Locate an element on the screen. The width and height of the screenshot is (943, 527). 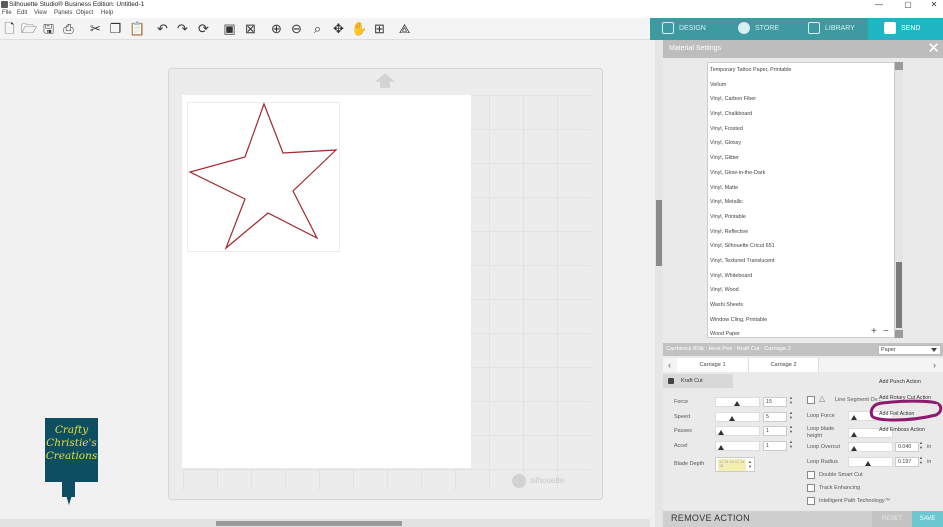
force-slider is located at coordinates (737, 402).